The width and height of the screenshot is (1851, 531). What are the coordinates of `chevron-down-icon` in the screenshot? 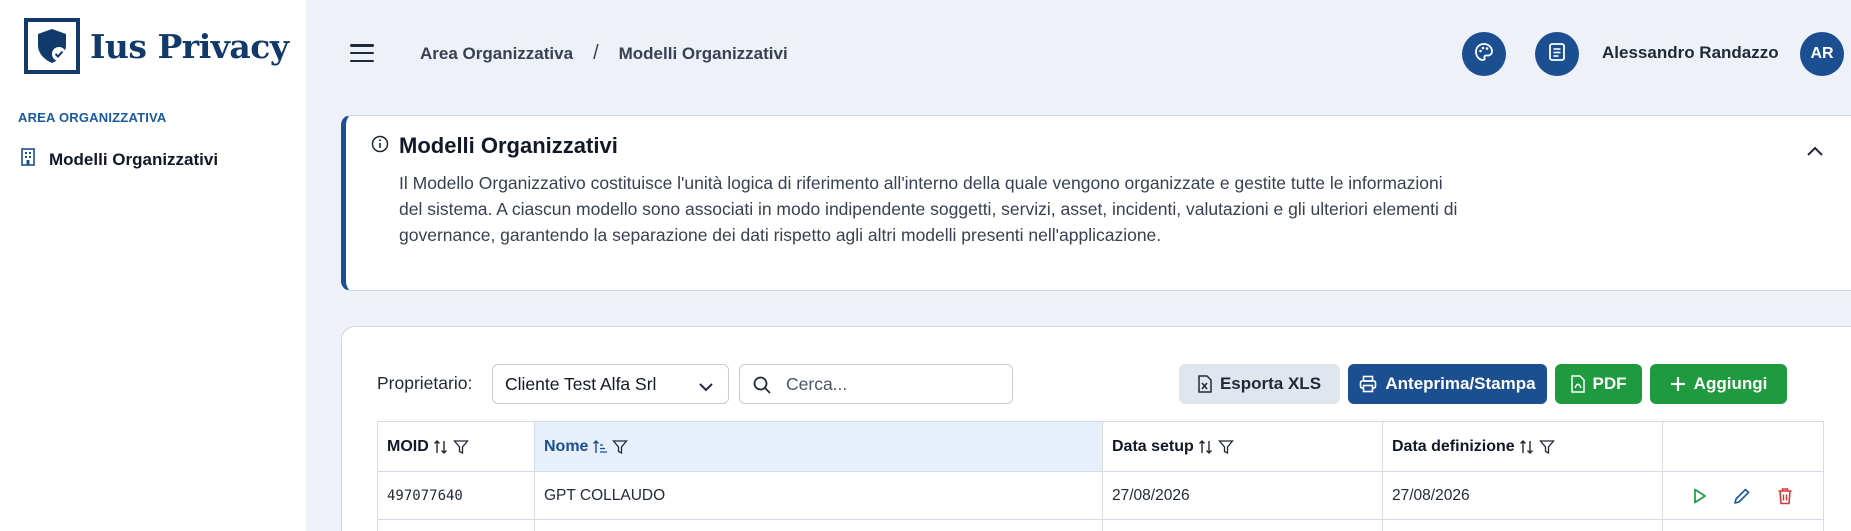 It's located at (706, 387).